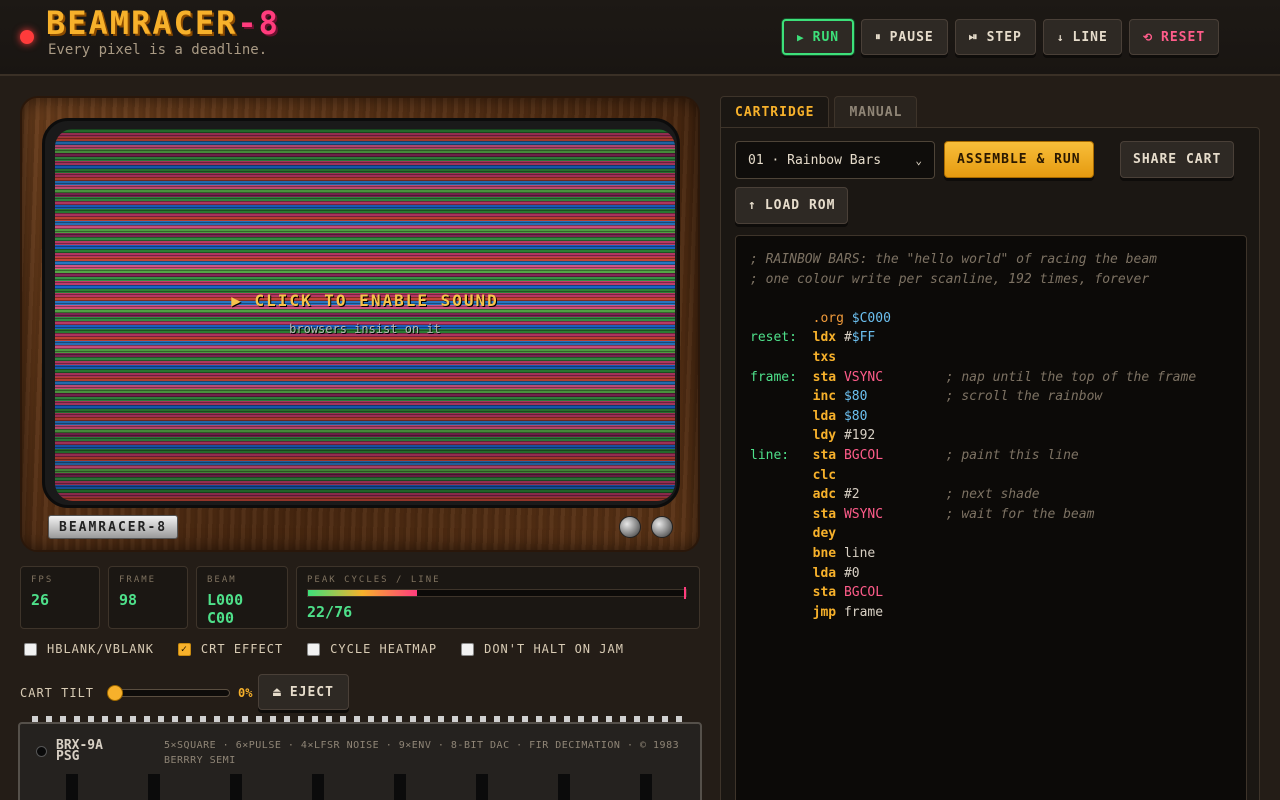 The width and height of the screenshot is (1280, 800). Describe the element at coordinates (824, 357) in the screenshot. I see `code-line: txs` at that location.